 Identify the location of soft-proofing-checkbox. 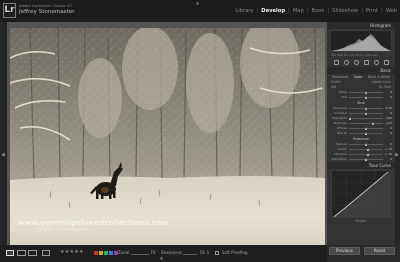
(217, 253).